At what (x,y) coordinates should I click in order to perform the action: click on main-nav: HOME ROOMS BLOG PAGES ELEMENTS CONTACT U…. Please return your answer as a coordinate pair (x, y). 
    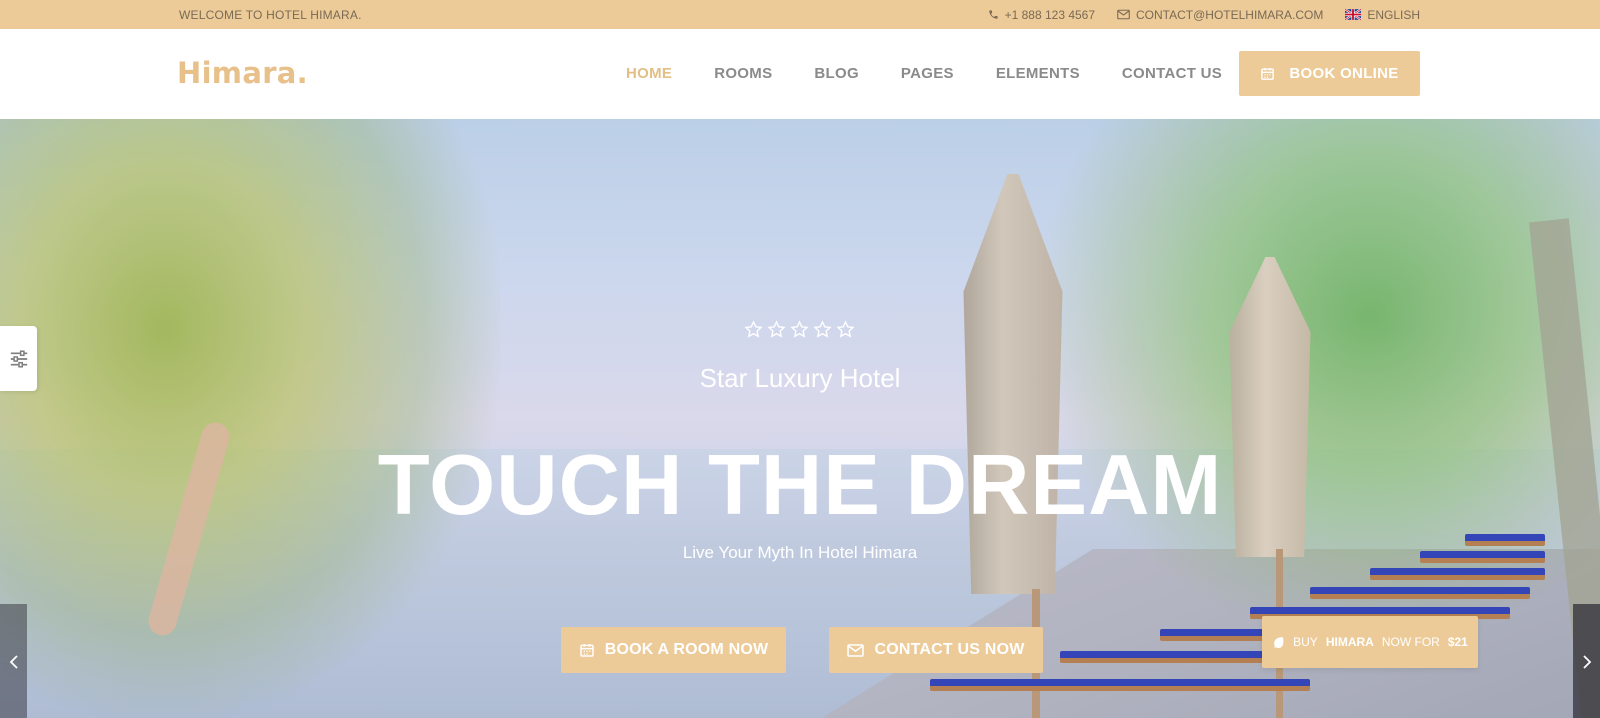
    Looking at the image, I should click on (945, 73).